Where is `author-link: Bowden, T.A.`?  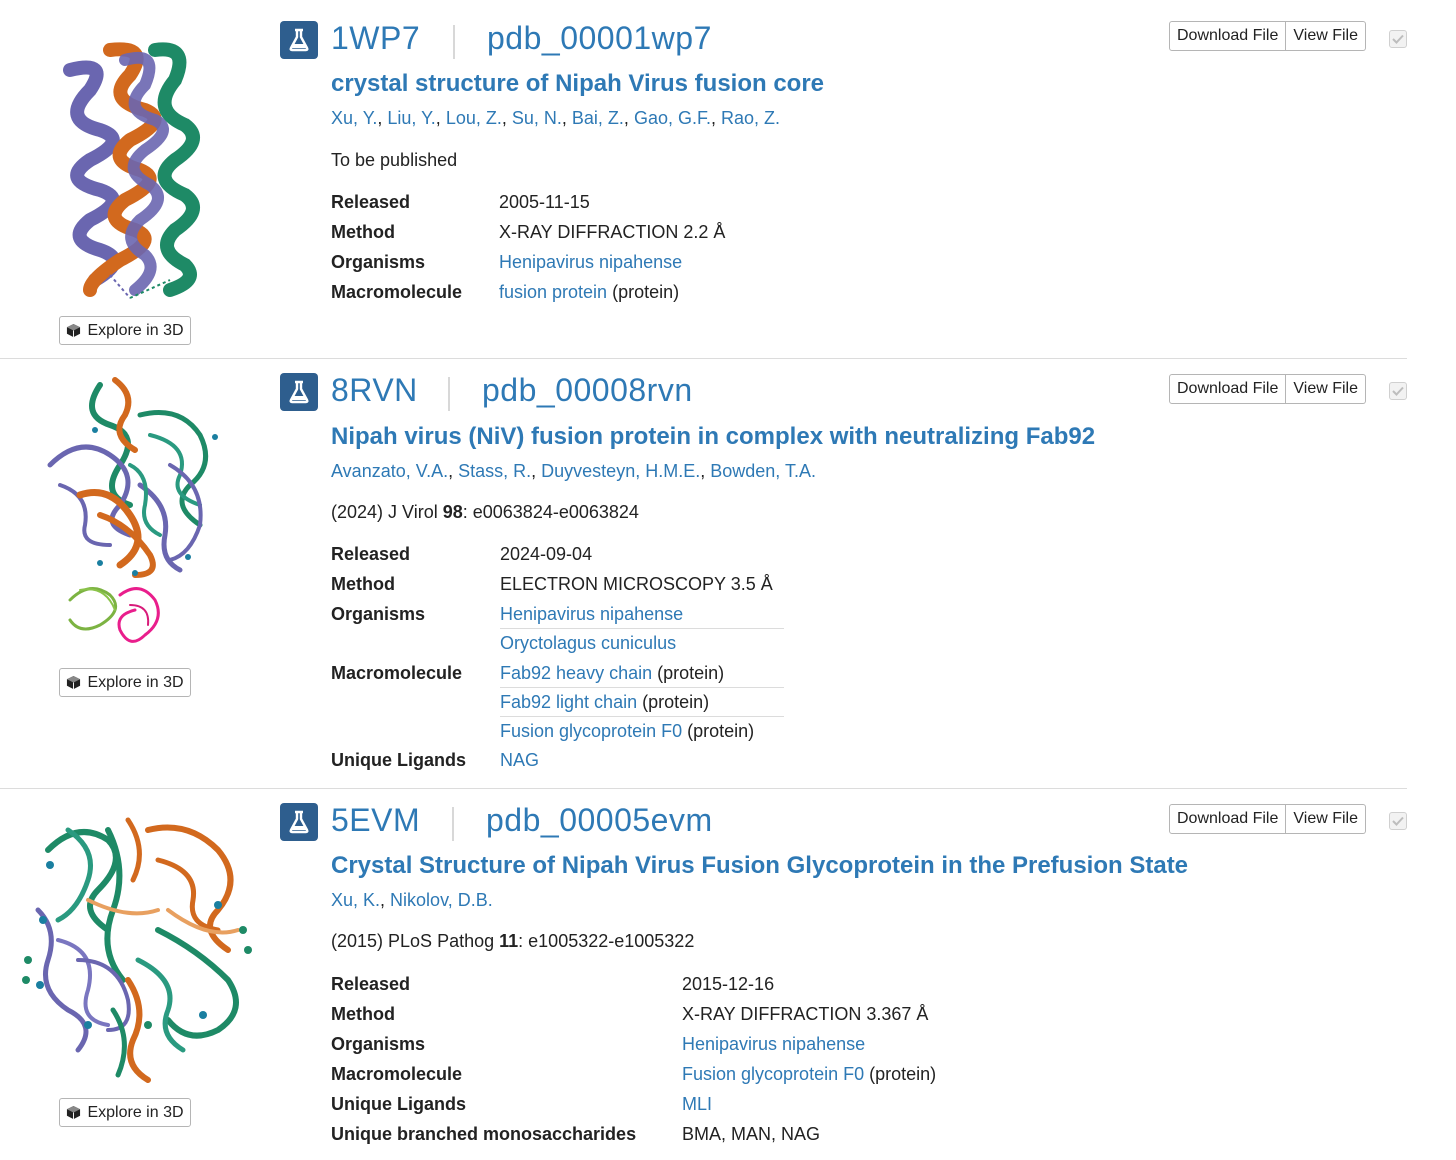 author-link: Bowden, T.A. is located at coordinates (763, 471).